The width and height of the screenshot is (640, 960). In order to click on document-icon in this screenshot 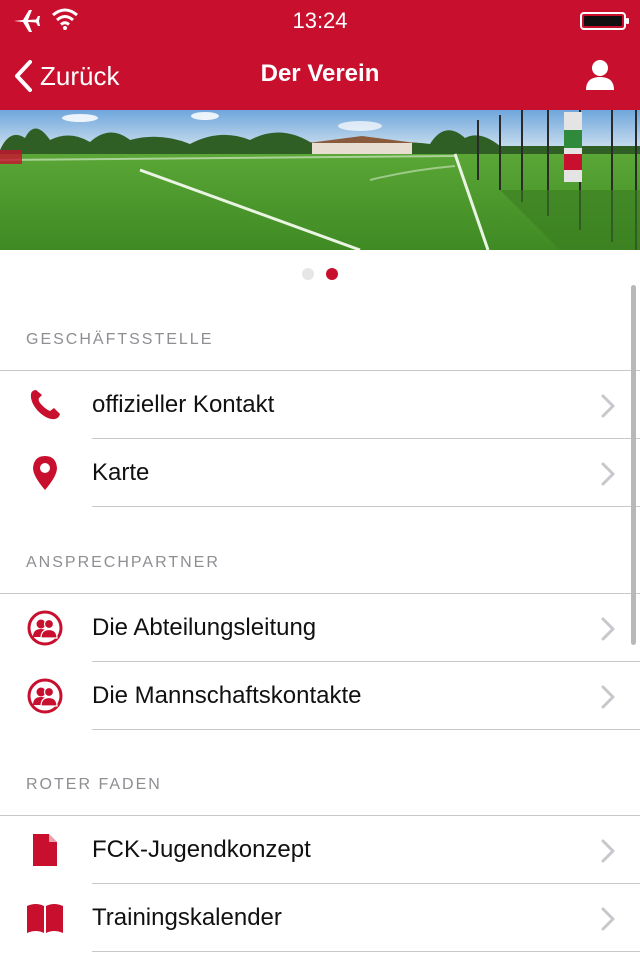, I will do `click(45, 850)`.